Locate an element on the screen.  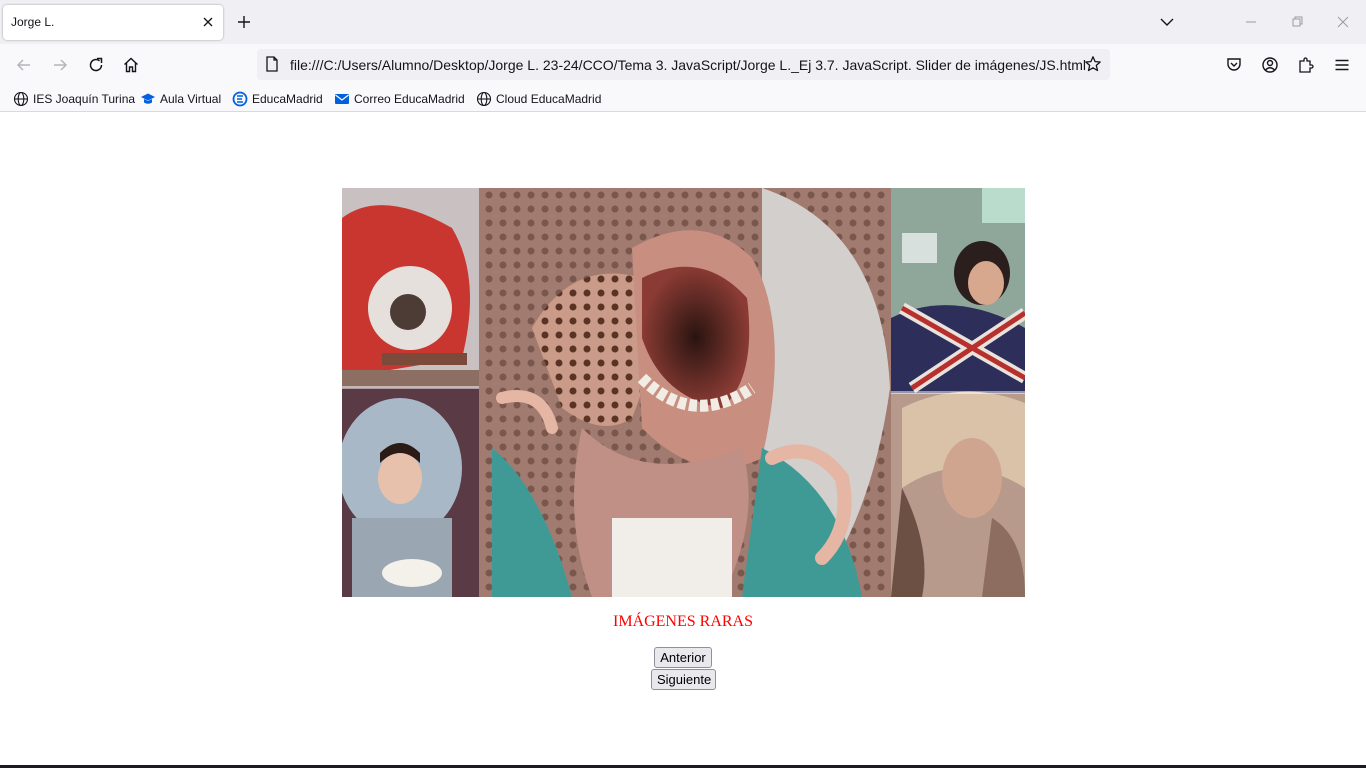
bookmark-label: IES Joaquín Turina is located at coordinates (84, 98).